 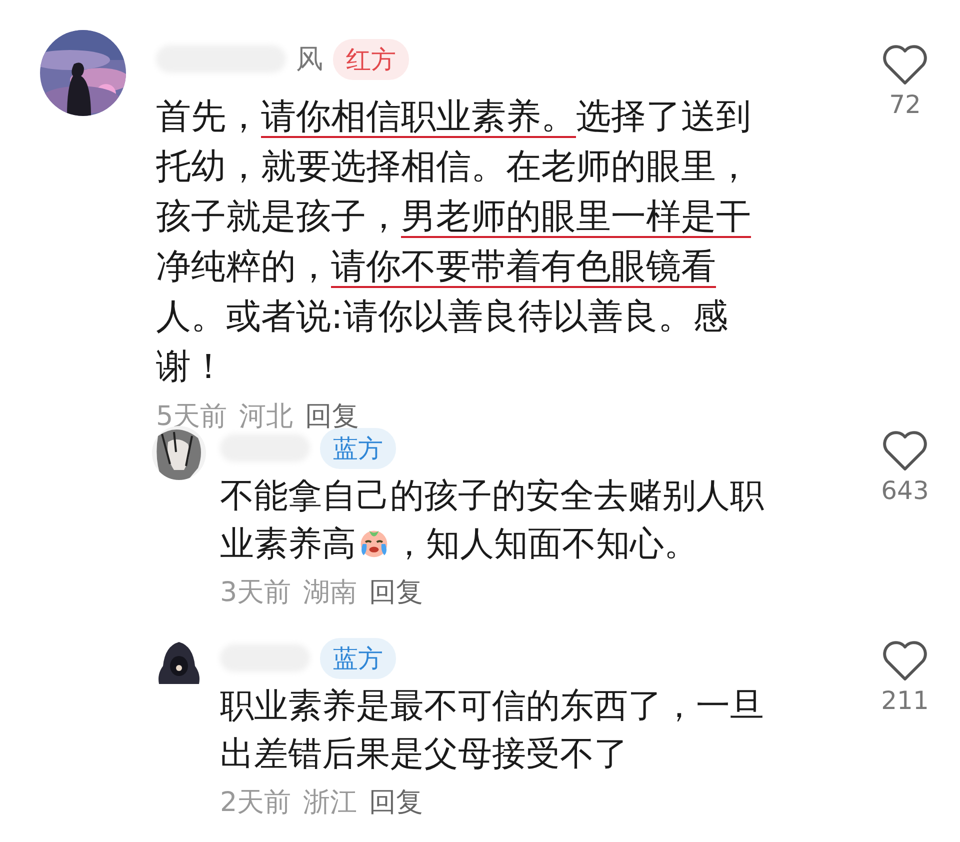 What do you see at coordinates (266, 417) in the screenshot?
I see `location: 河北` at bounding box center [266, 417].